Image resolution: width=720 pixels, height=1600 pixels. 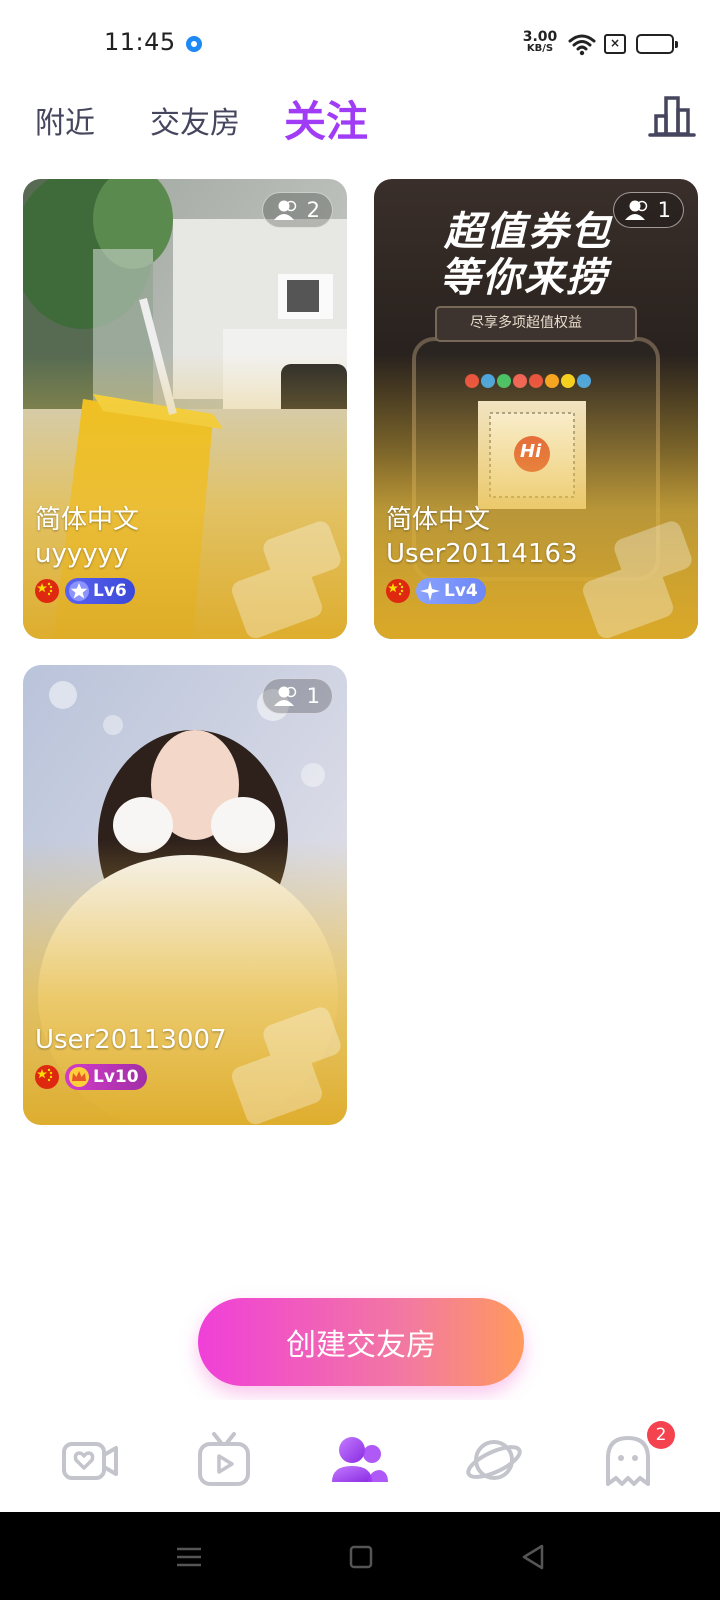 What do you see at coordinates (615, 44) in the screenshot?
I see `sim-off-icon: ×` at bounding box center [615, 44].